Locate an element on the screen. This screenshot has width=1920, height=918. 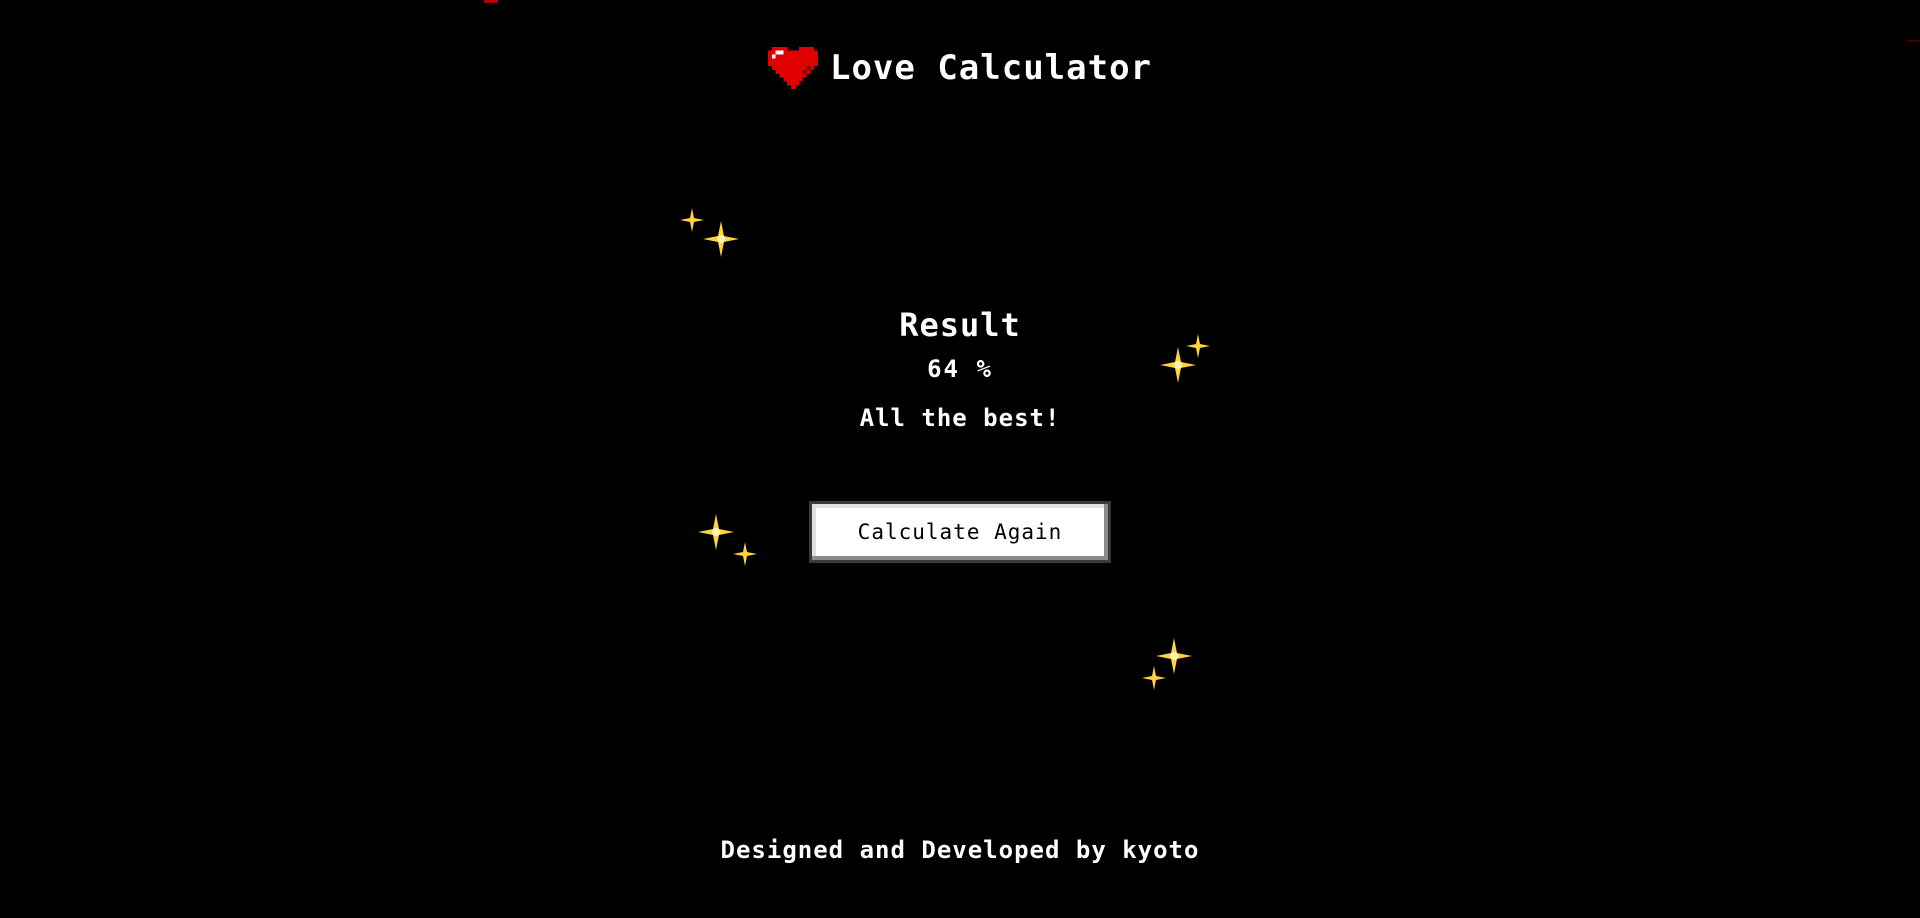
result-heading: Result is located at coordinates (960, 325).